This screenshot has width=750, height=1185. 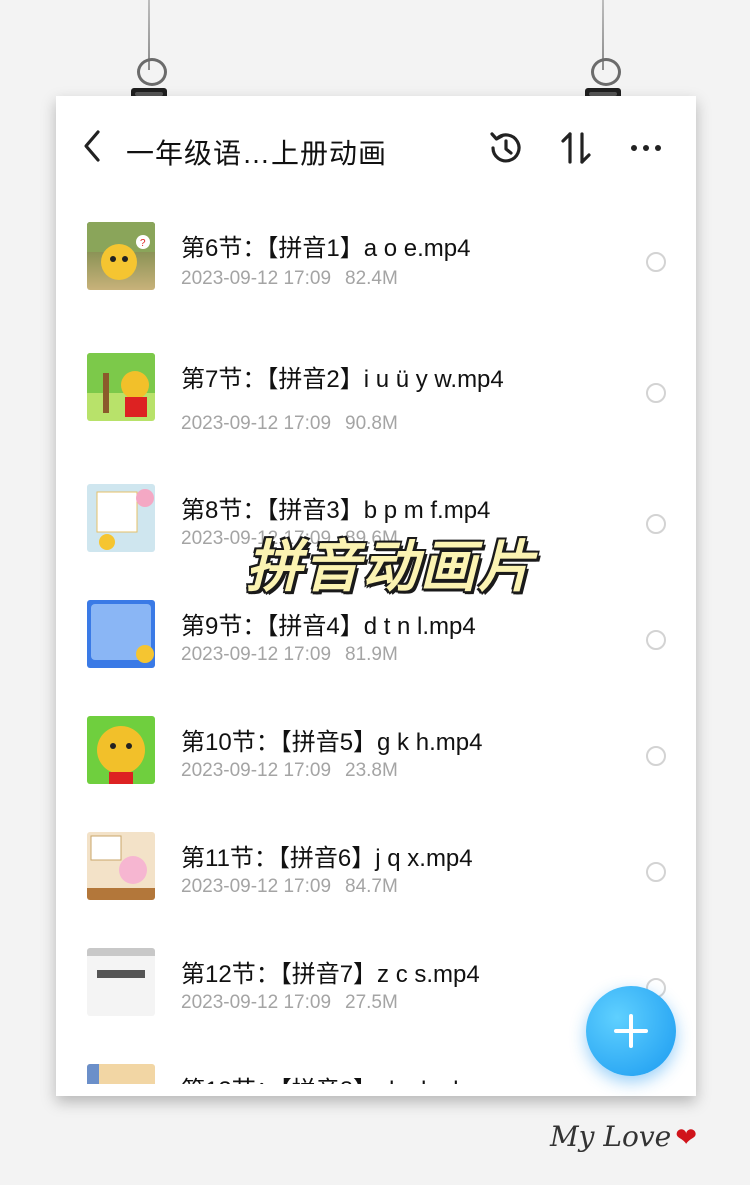 I want to click on sort-icon, so click(x=576, y=148).